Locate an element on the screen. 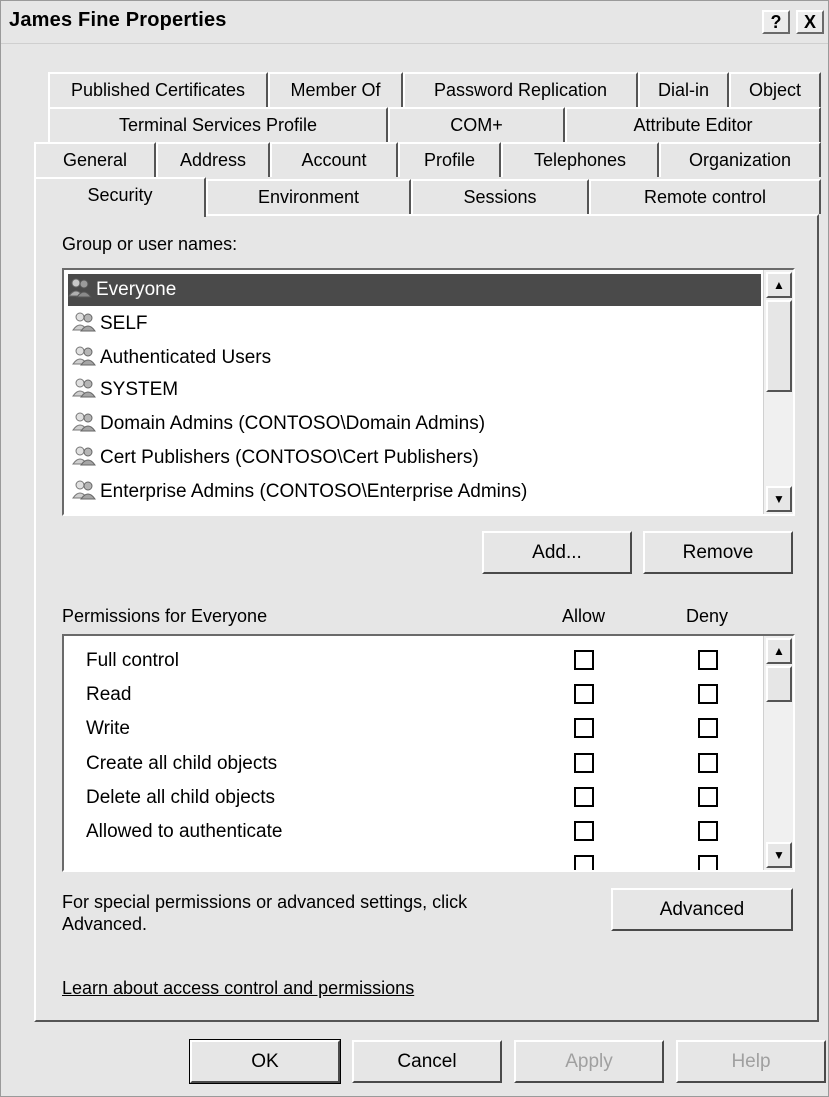 This screenshot has height=1097, width=829. tab-sessions: Sessions is located at coordinates (500, 196).